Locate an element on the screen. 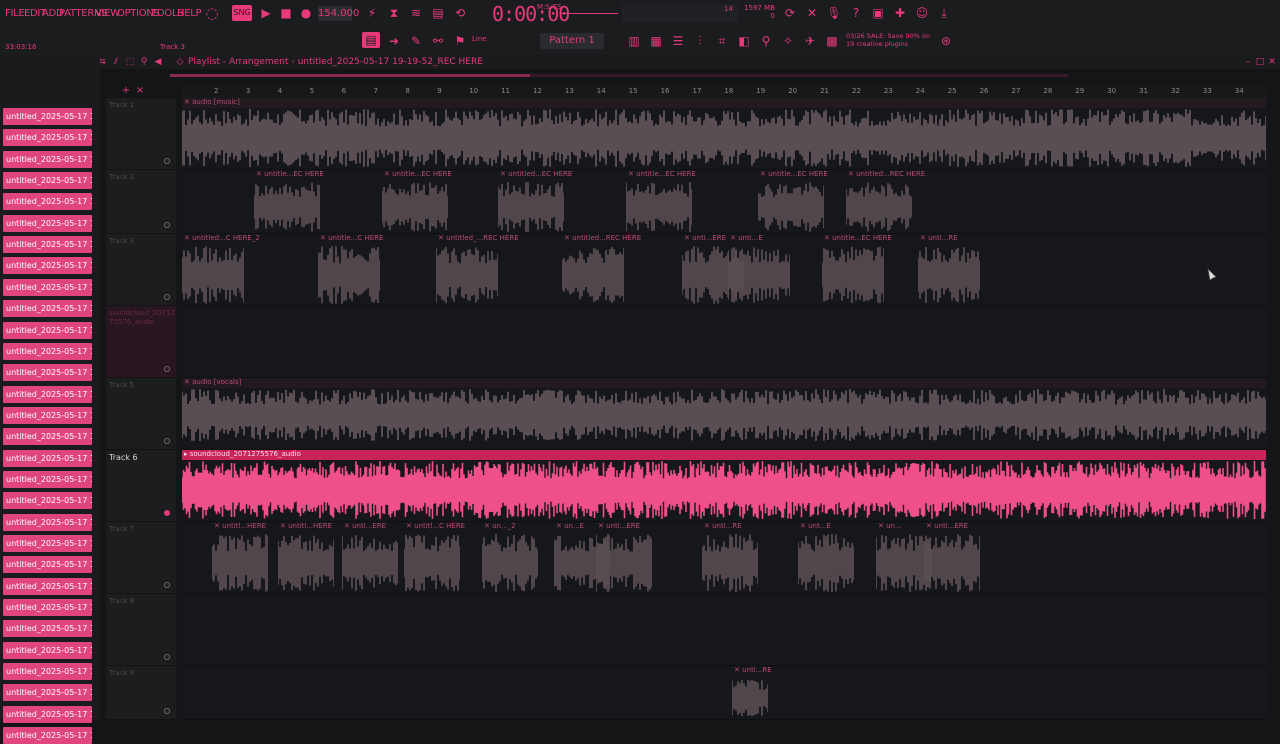 Image resolution: width=1280 pixels, height=744 pixels. track-header: Track 9 is located at coordinates (141, 693).